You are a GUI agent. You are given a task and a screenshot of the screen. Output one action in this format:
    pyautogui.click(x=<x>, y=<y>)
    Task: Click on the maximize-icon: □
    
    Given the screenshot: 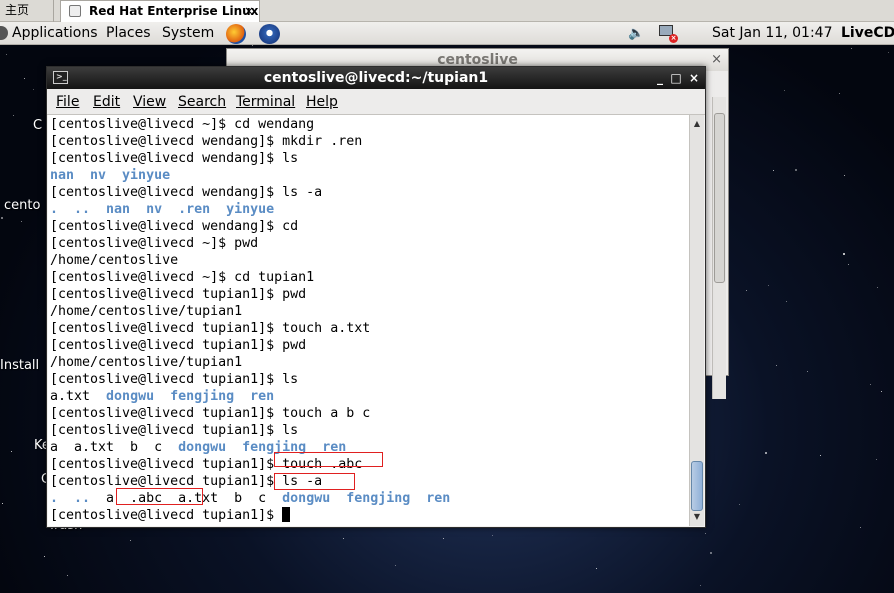 What is the action you would take?
    pyautogui.click(x=676, y=78)
    